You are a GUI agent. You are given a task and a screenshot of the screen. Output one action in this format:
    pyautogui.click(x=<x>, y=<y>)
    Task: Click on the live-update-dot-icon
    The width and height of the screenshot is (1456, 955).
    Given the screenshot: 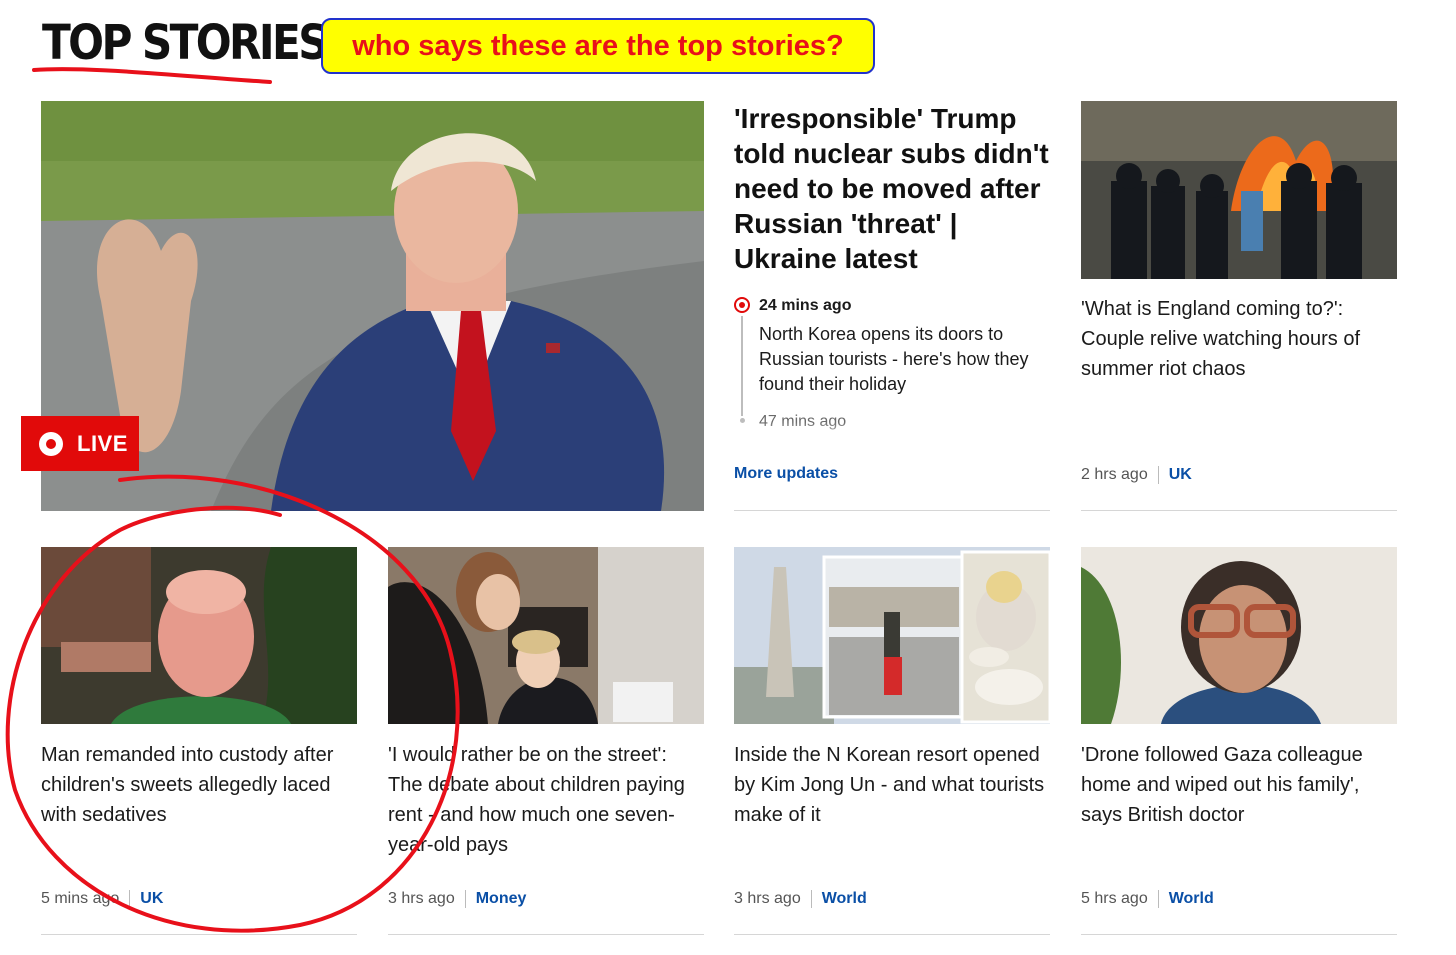 What is the action you would take?
    pyautogui.click(x=742, y=305)
    